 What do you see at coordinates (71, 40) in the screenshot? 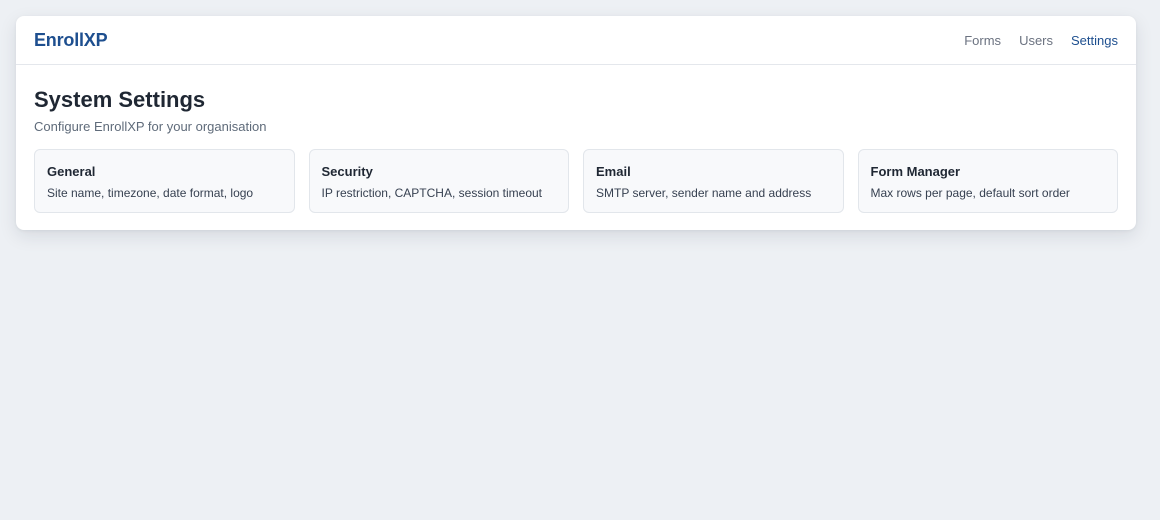
I see `brand-logo: EnrollXP` at bounding box center [71, 40].